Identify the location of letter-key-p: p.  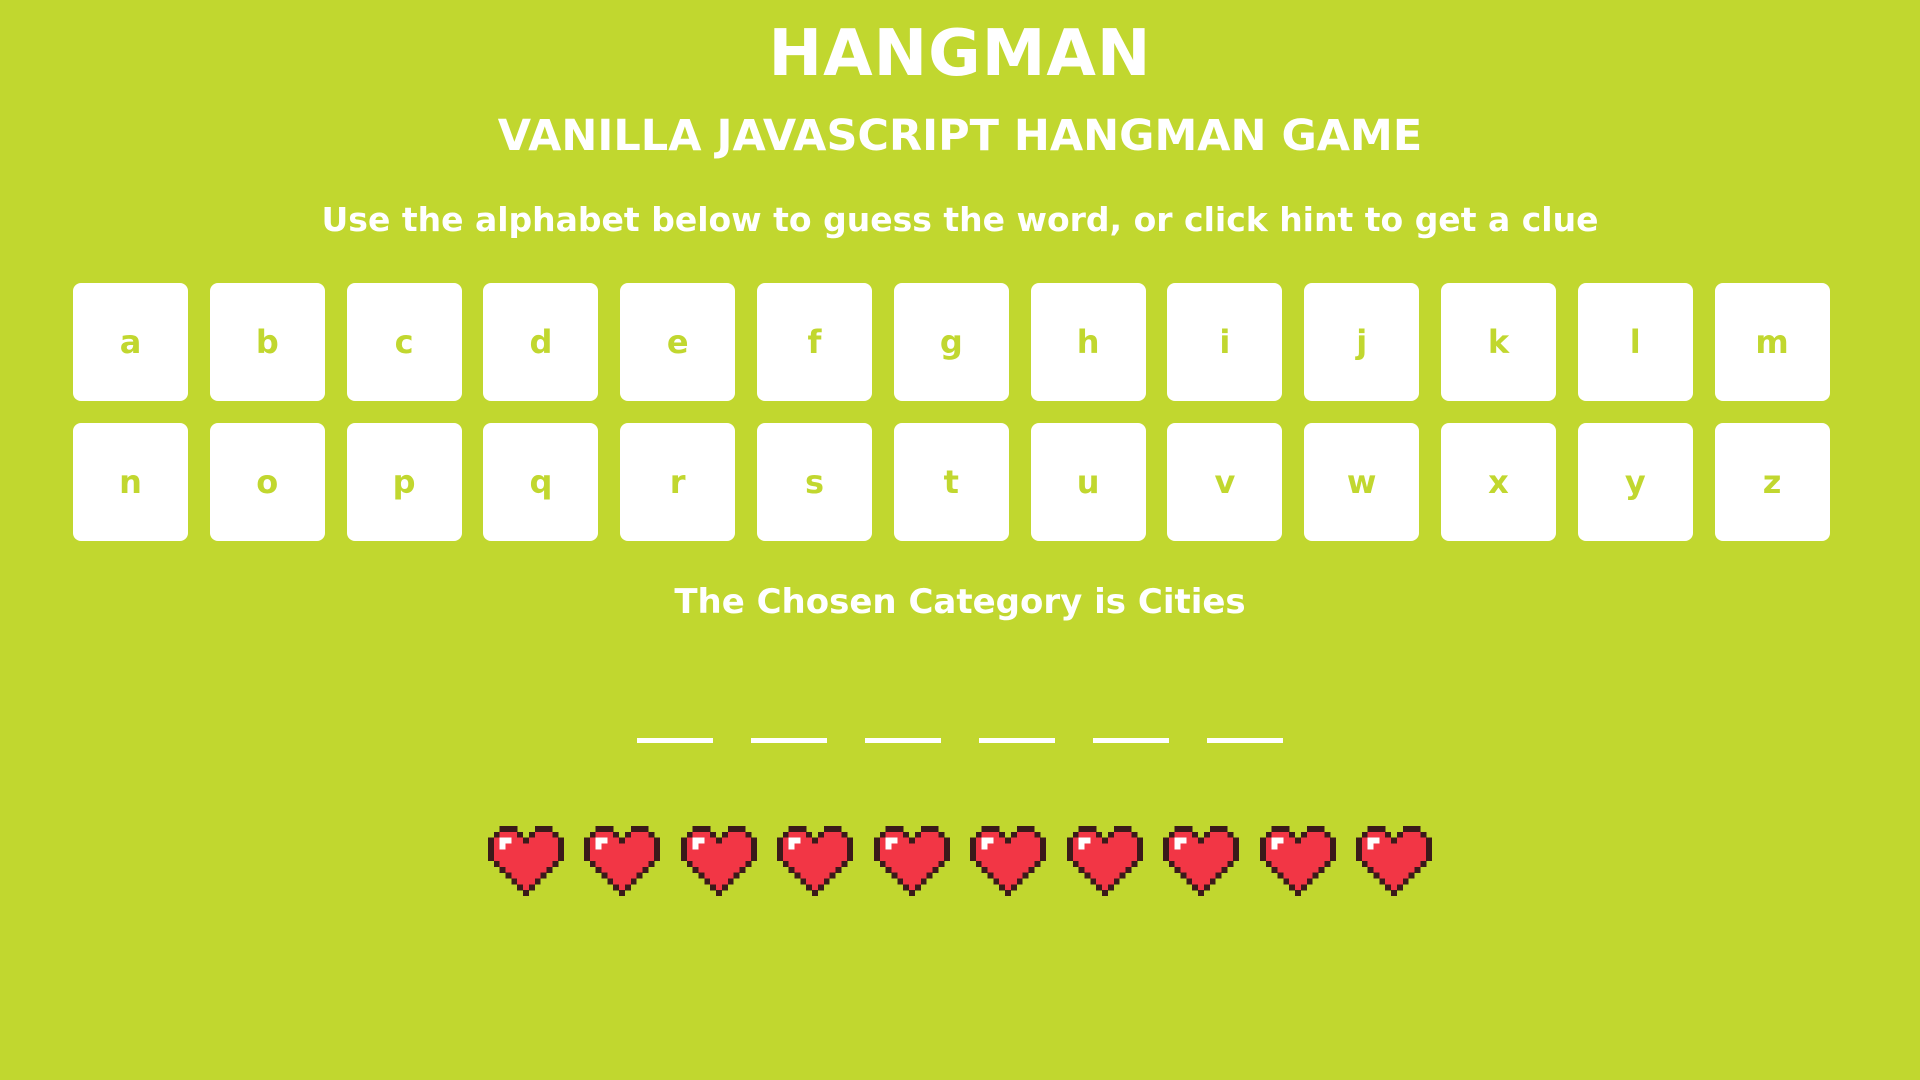
(404, 482).